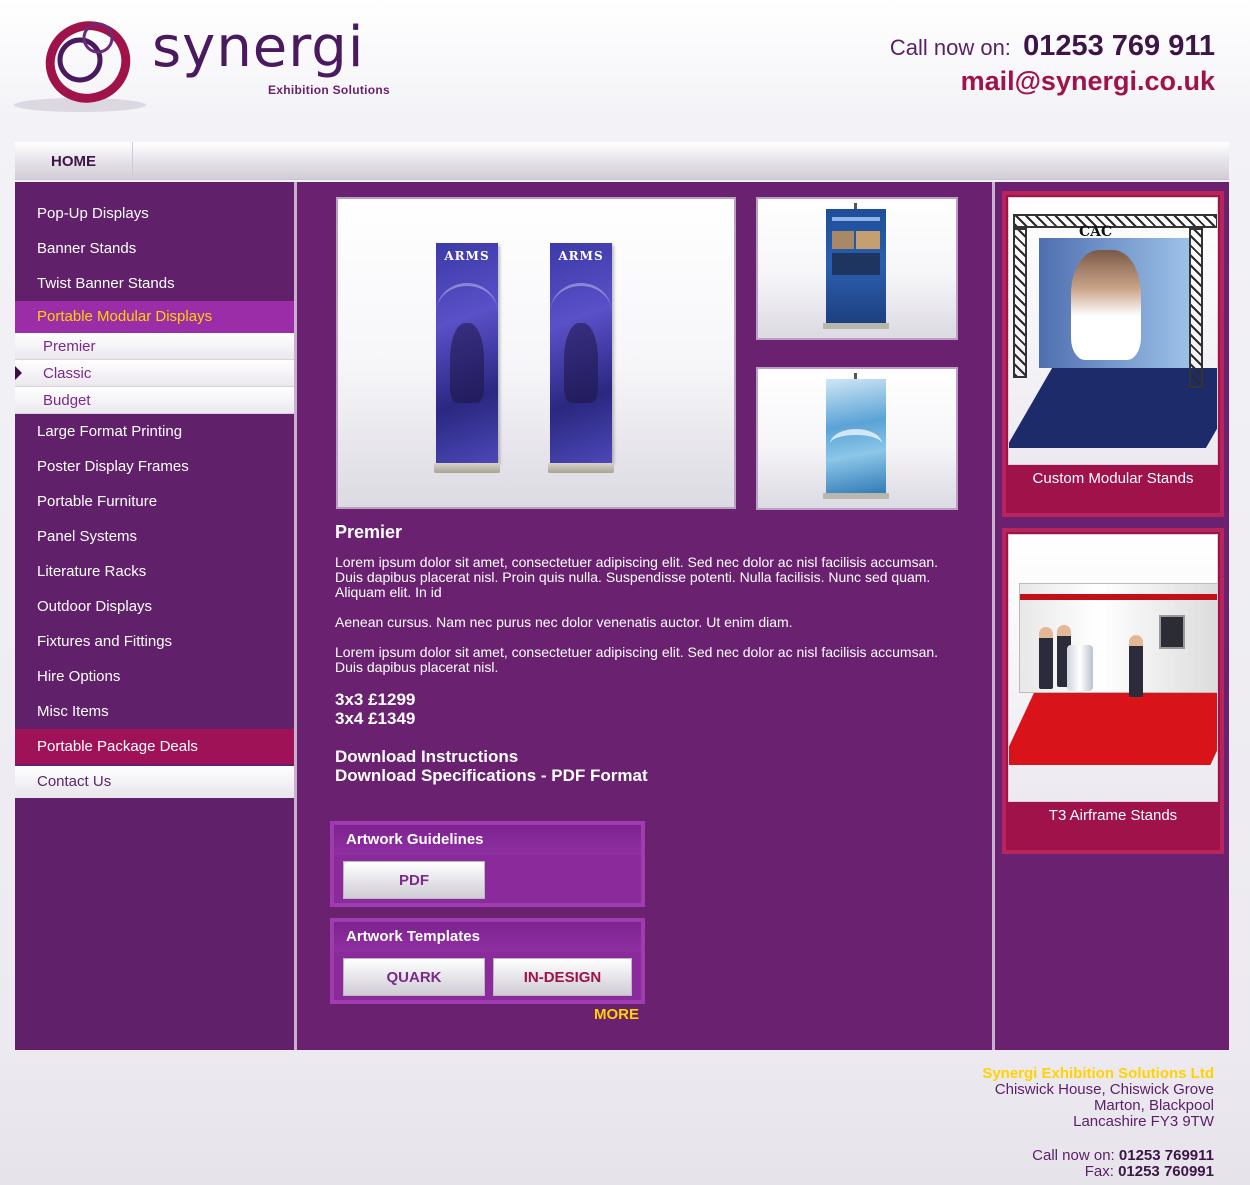 The height and width of the screenshot is (1185, 1250). Describe the element at coordinates (154, 606) in the screenshot. I see `sidebar-item-outdoor-displays: Outdoor Displays` at that location.